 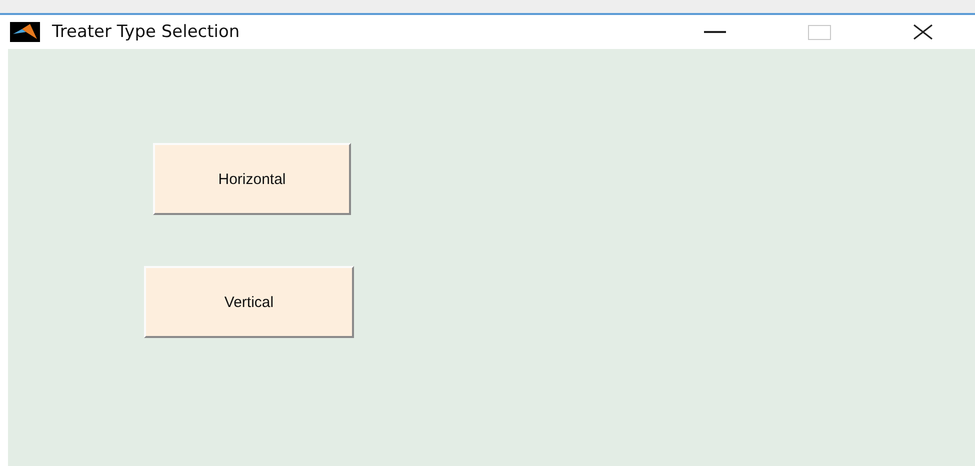 I want to click on window-title: Treater Type Selection, so click(x=146, y=32).